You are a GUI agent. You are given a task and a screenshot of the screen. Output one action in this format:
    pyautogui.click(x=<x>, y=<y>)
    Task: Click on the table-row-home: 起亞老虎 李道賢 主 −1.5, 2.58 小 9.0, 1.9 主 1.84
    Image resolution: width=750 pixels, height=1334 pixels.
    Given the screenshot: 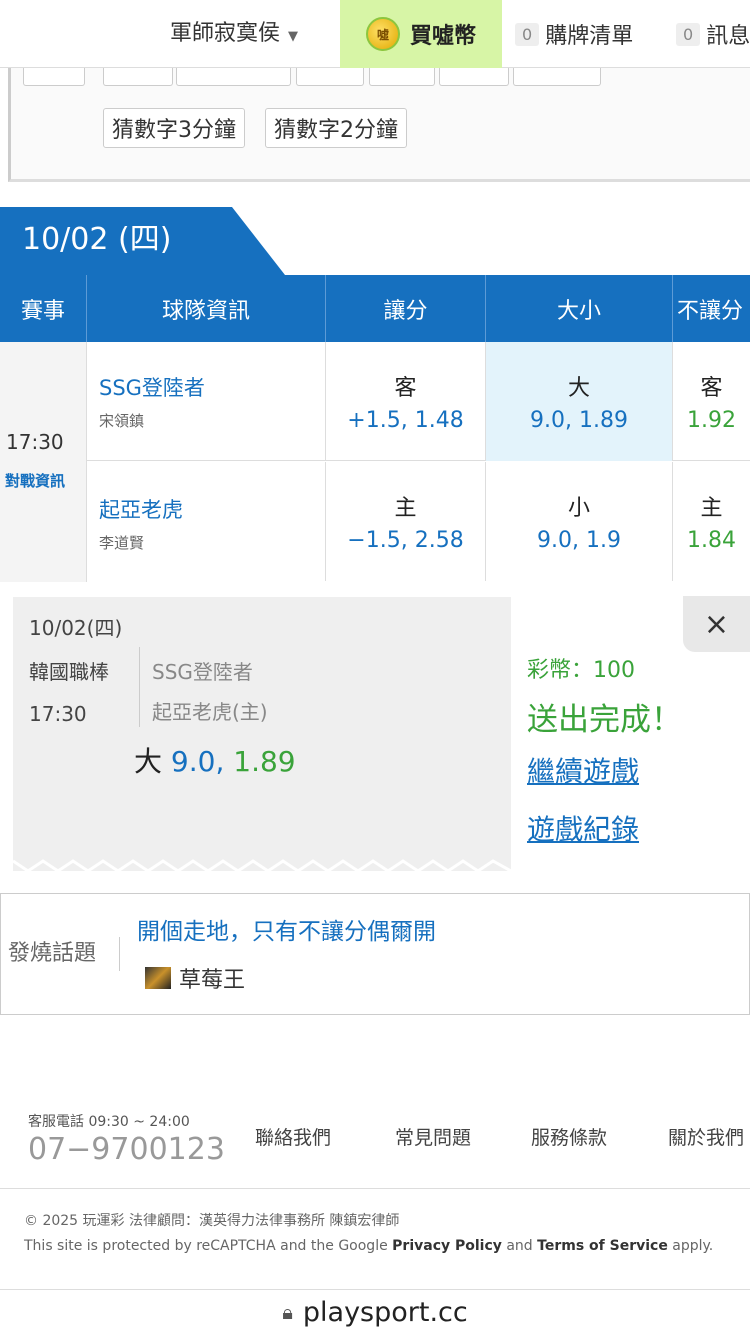 What is the action you would take?
    pyautogui.click(x=418, y=521)
    